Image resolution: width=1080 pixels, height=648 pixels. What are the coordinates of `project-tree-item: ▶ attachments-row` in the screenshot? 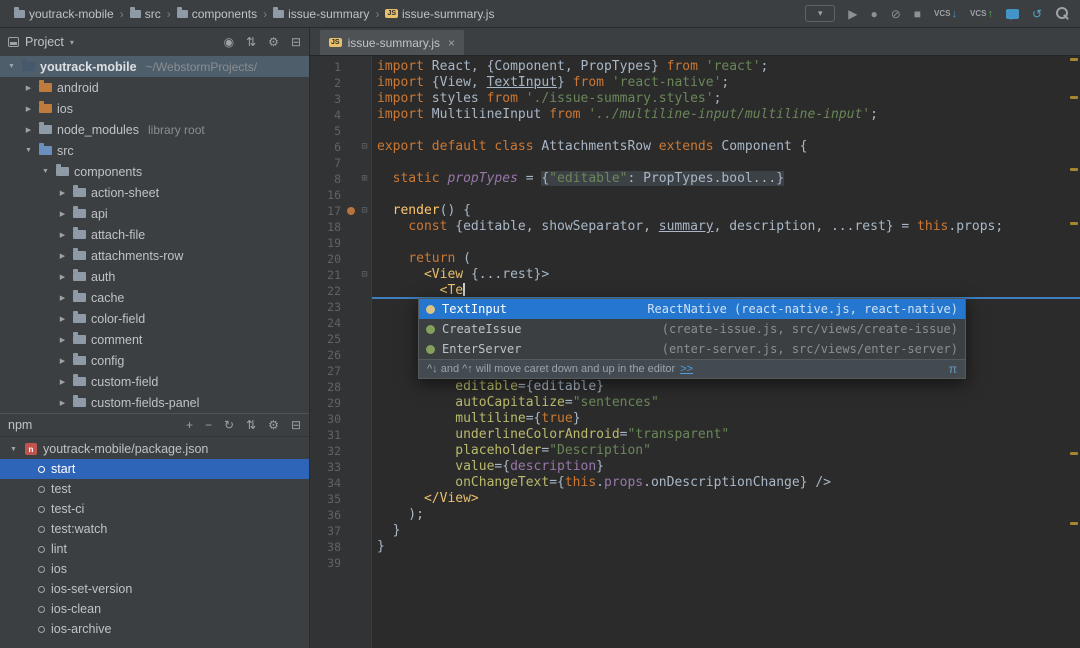 It's located at (154, 255).